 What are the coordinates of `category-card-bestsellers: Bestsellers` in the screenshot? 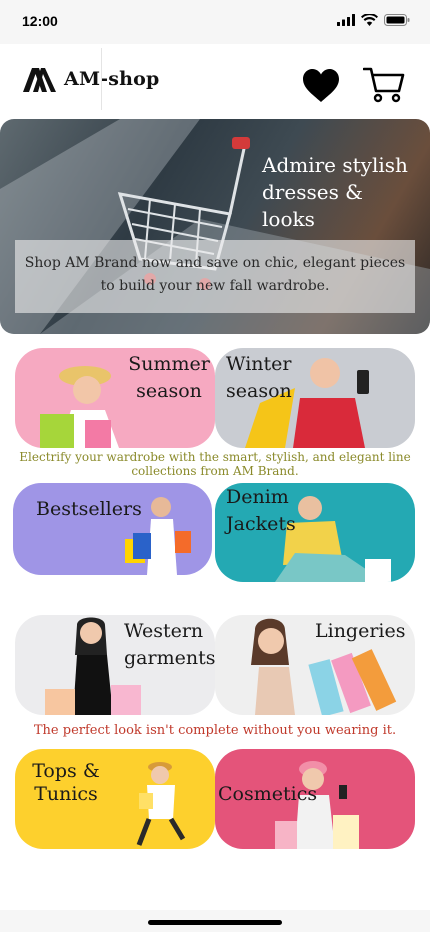 It's located at (112, 529).